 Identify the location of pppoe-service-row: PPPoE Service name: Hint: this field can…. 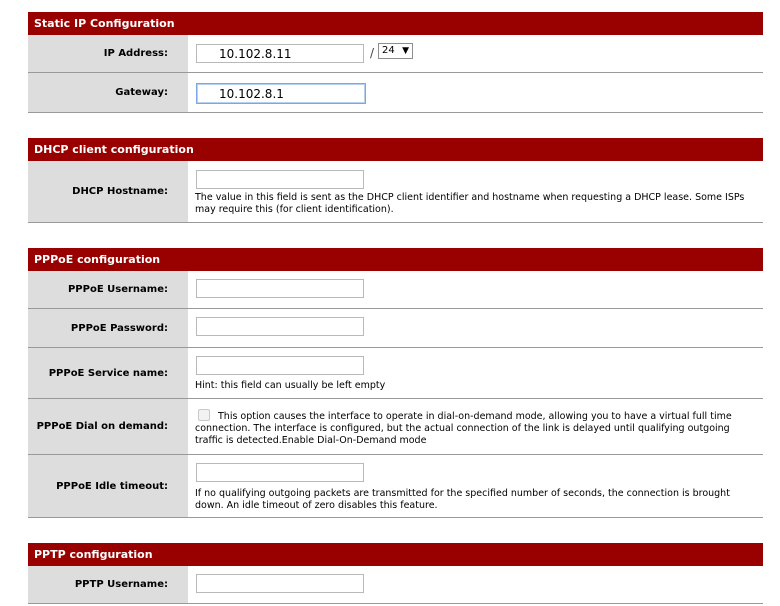
(395, 373).